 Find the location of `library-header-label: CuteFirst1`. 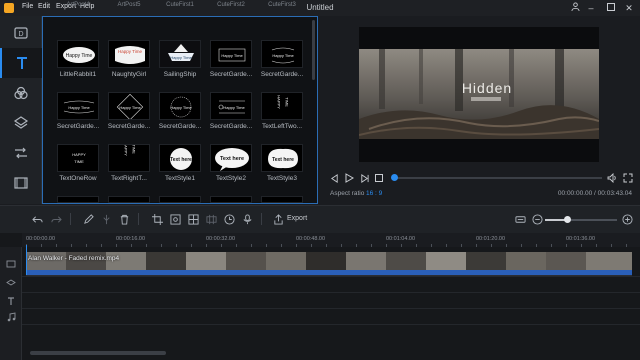

library-header-label: CuteFirst1 is located at coordinates (180, 5).